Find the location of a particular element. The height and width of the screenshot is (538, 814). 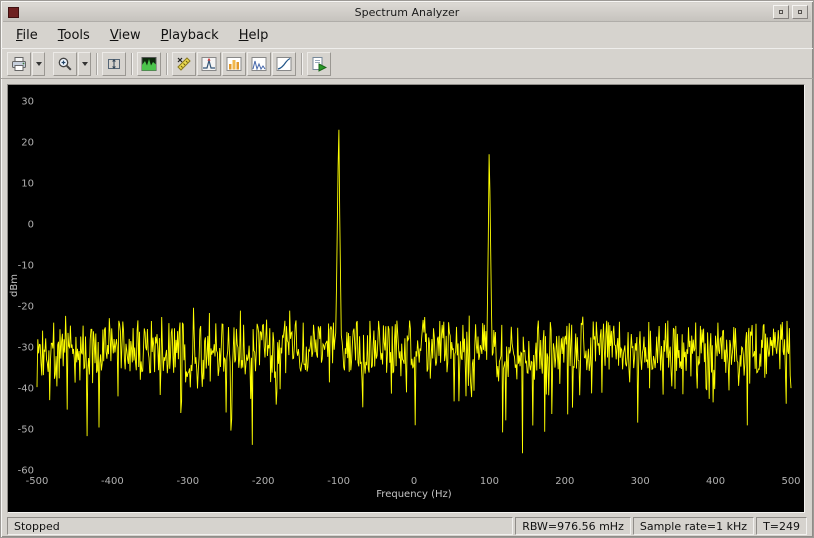

minimize-button is located at coordinates (781, 12).